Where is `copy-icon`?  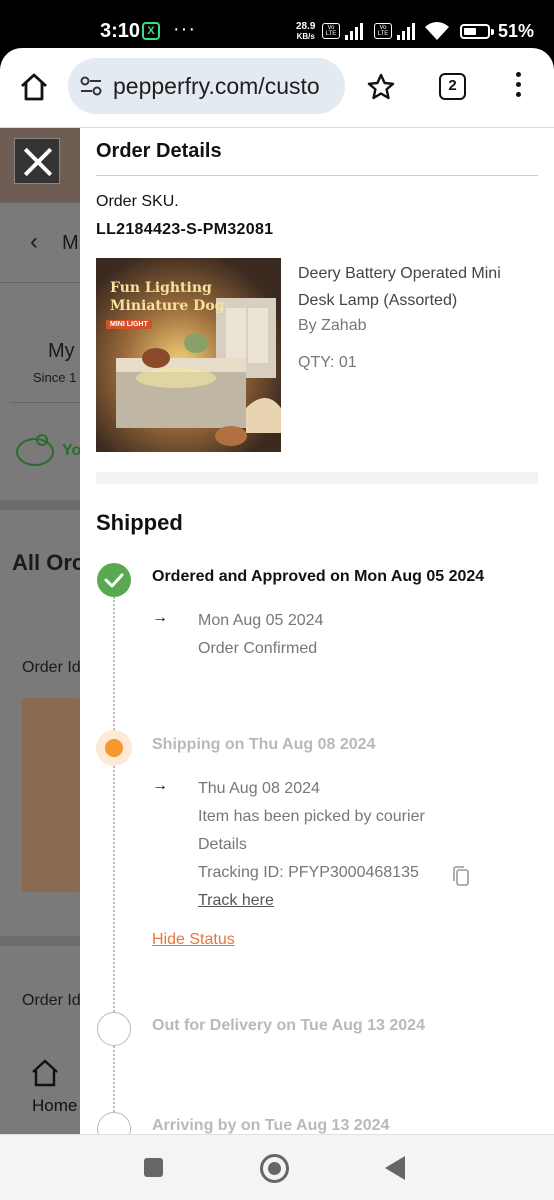 copy-icon is located at coordinates (461, 876).